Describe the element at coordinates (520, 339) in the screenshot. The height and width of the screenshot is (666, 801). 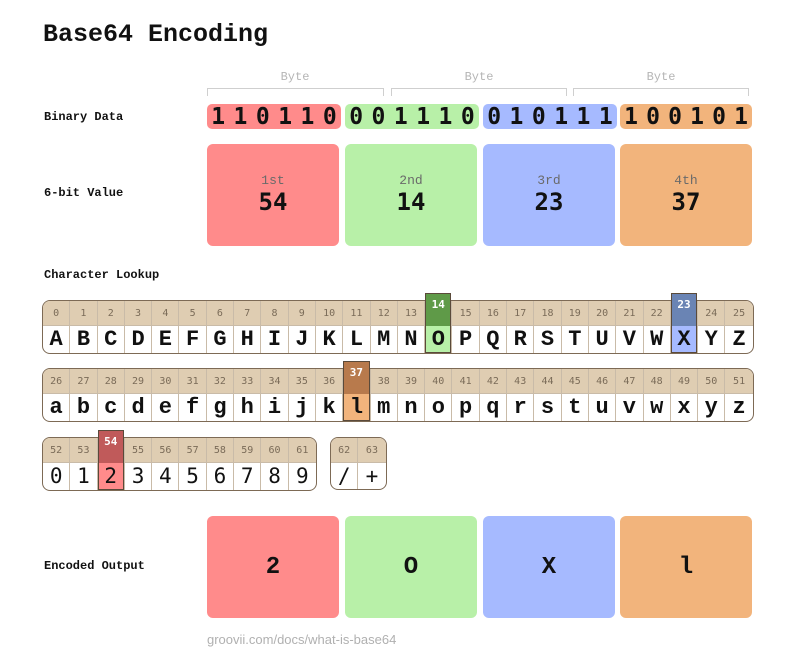
I see `lookup-char: R` at that location.